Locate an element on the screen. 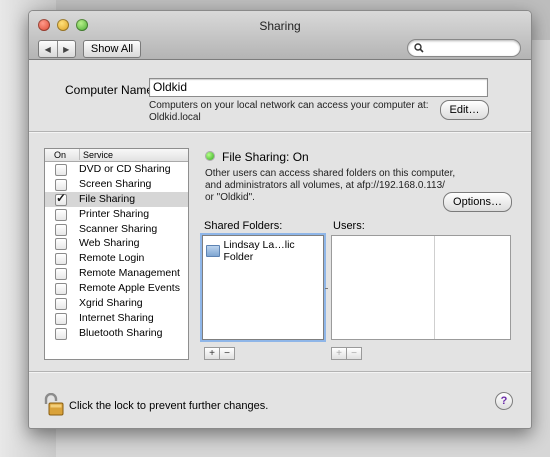 Image resolution: width=550 pixels, height=457 pixels. back-icon: ◀ is located at coordinates (48, 49).